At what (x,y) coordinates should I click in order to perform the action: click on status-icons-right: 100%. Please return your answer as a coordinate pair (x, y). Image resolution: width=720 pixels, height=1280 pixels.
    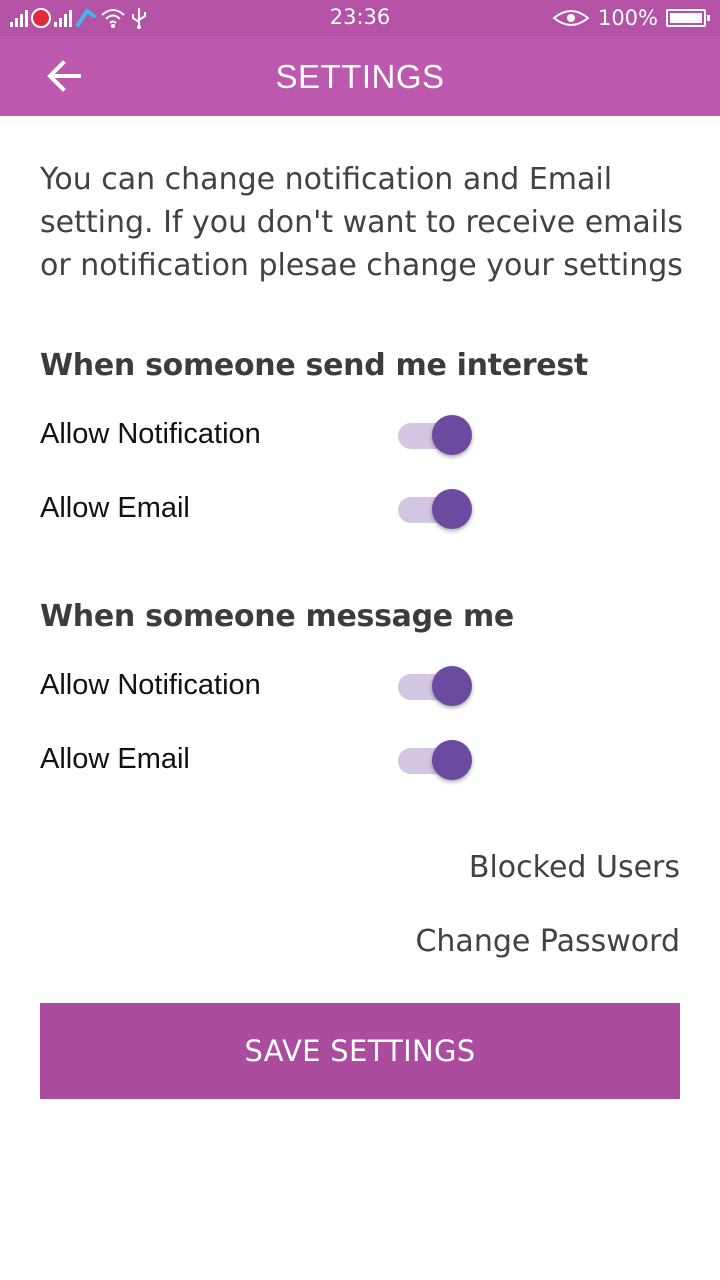
    Looking at the image, I should click on (631, 18).